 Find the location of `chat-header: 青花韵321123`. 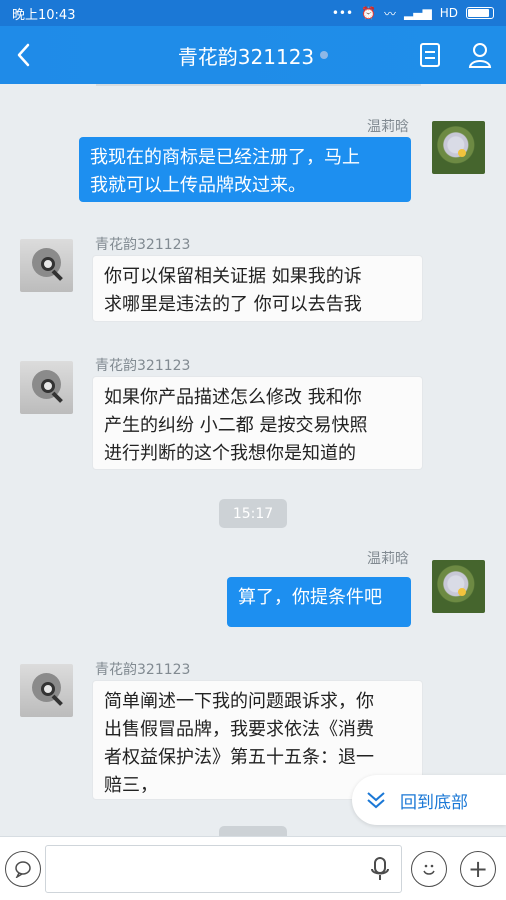

chat-header: 青花韵321123 is located at coordinates (253, 55).